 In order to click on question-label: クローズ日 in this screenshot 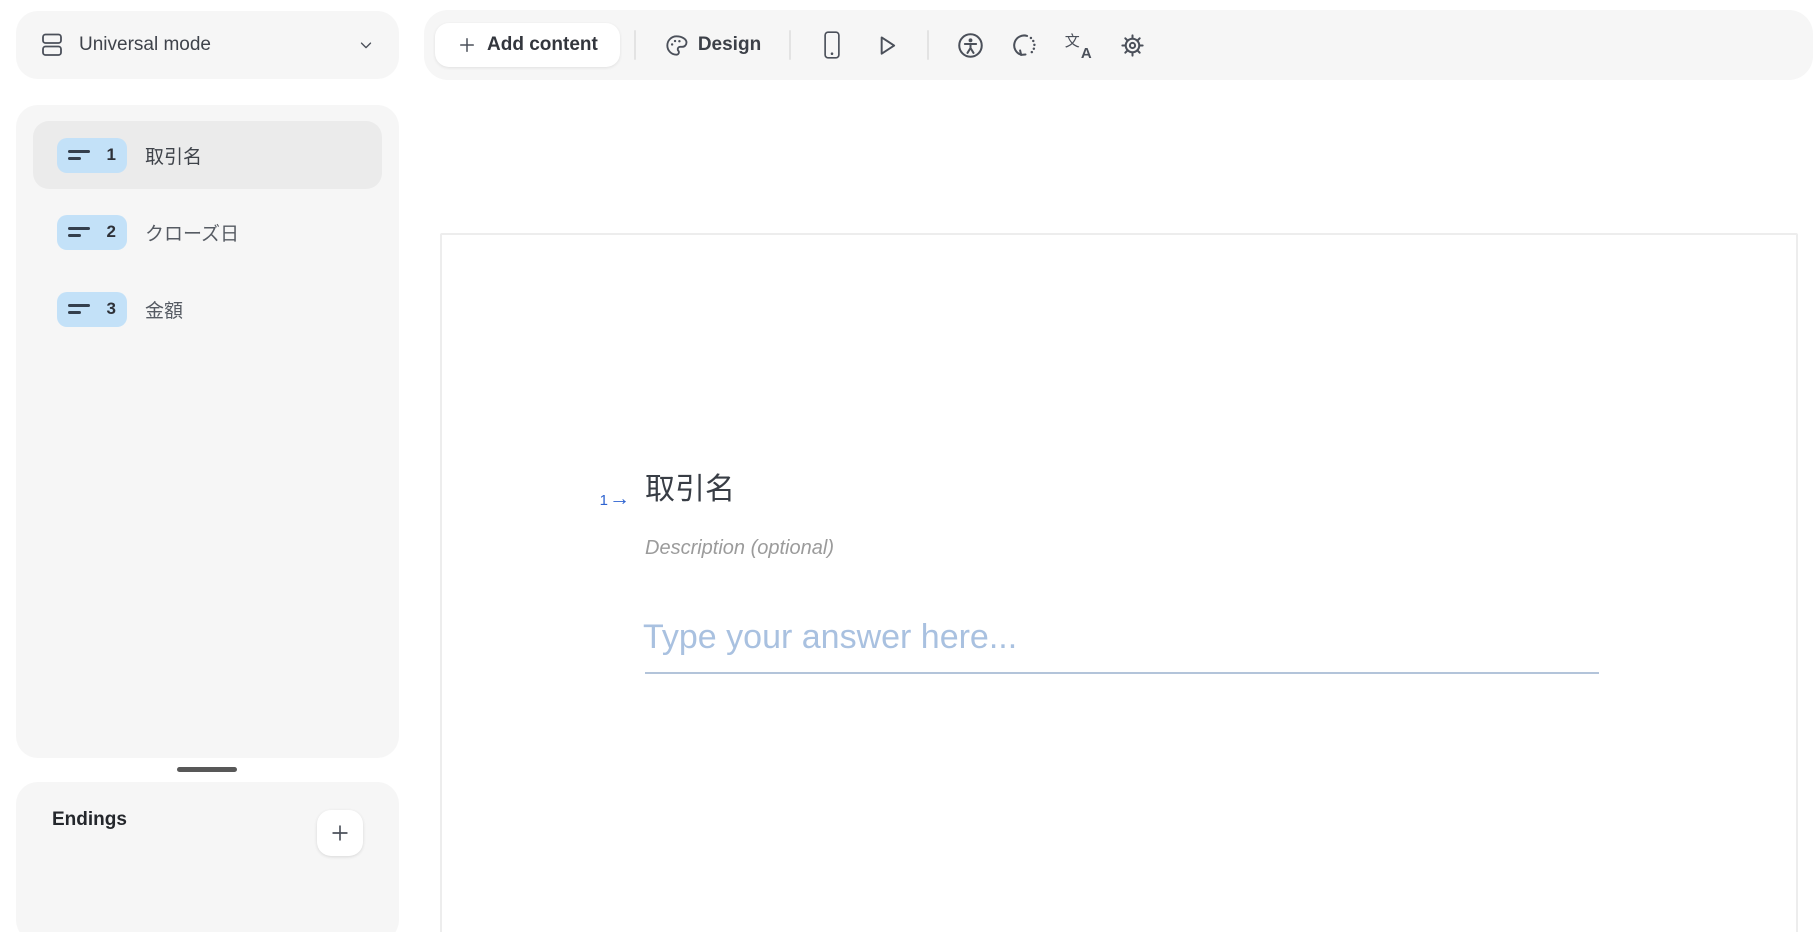, I will do `click(192, 234)`.